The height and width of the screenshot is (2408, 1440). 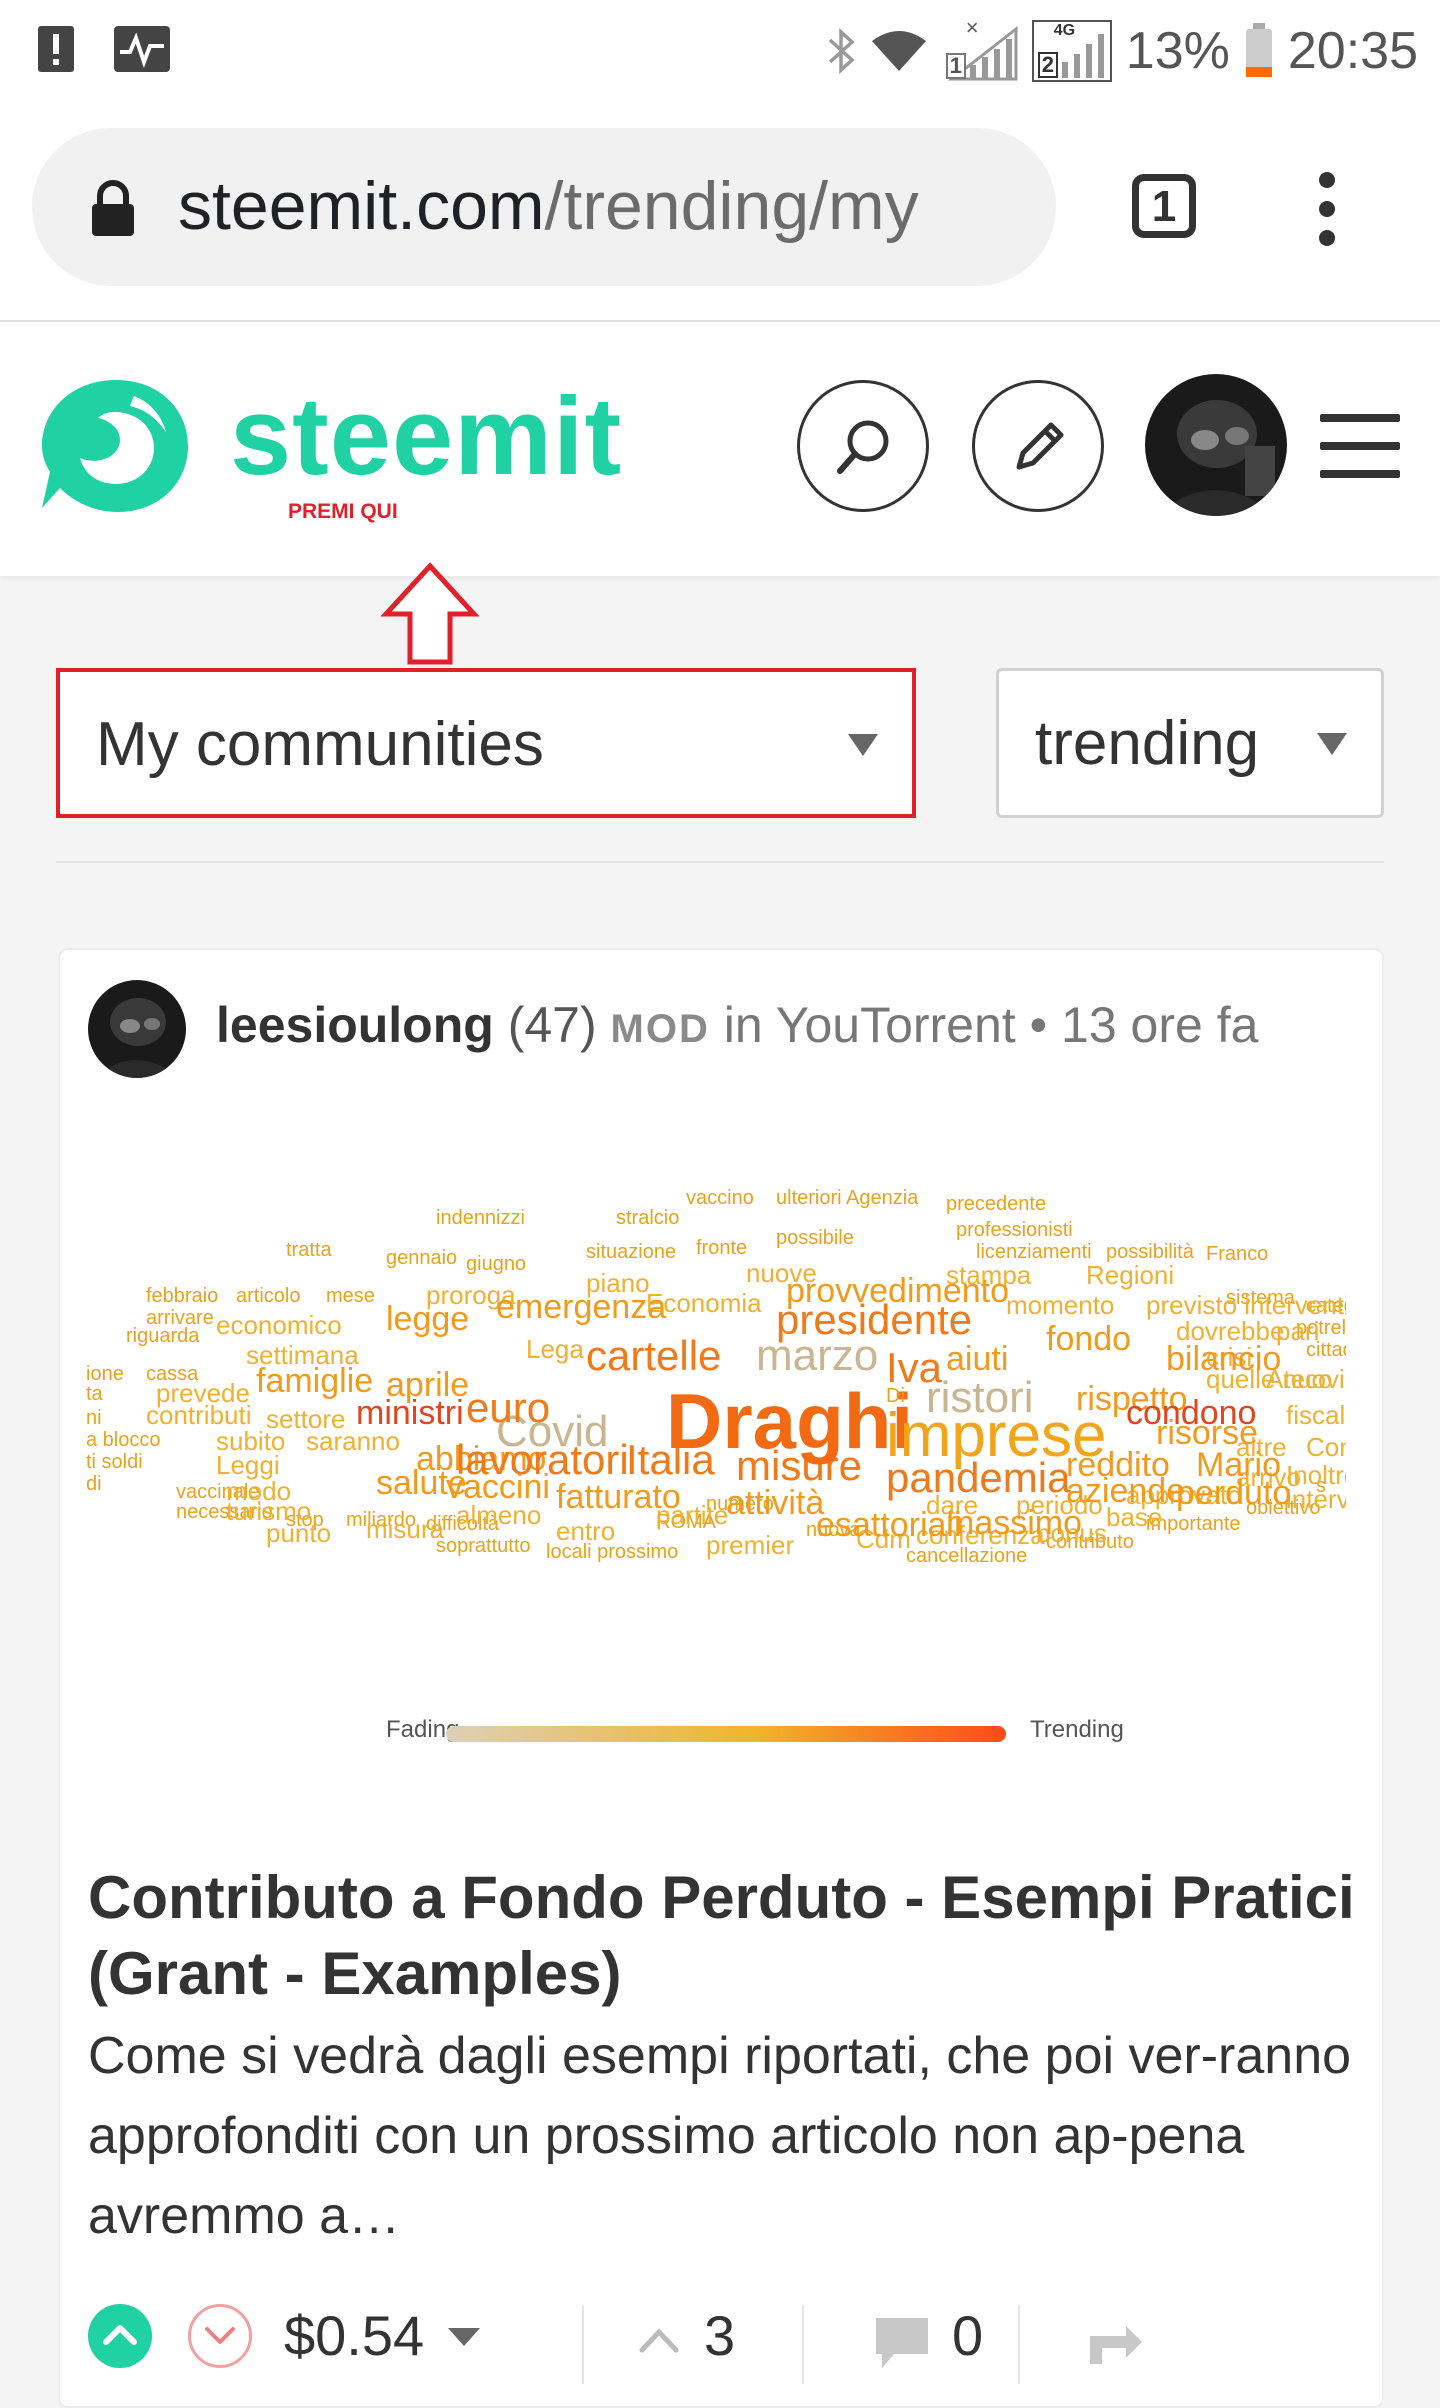 I want to click on comment-icon, so click(x=902, y=2343).